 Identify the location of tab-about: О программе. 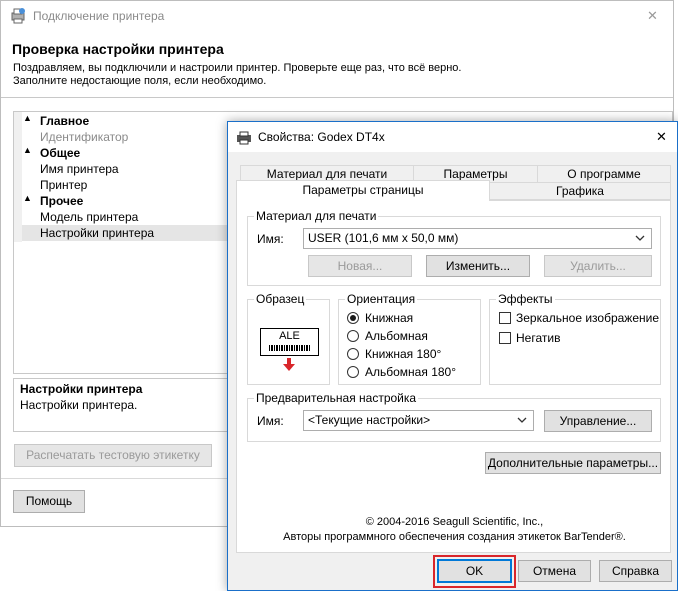
(604, 174).